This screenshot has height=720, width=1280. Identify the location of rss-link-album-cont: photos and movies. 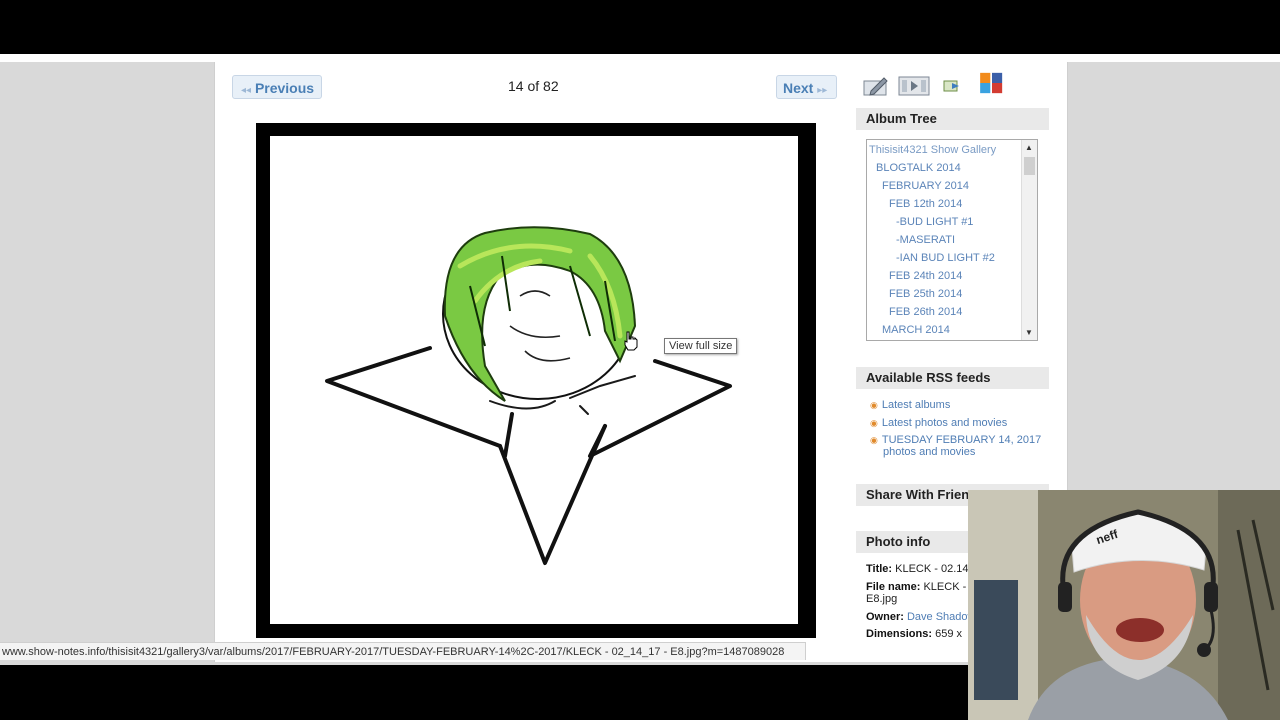
(929, 452).